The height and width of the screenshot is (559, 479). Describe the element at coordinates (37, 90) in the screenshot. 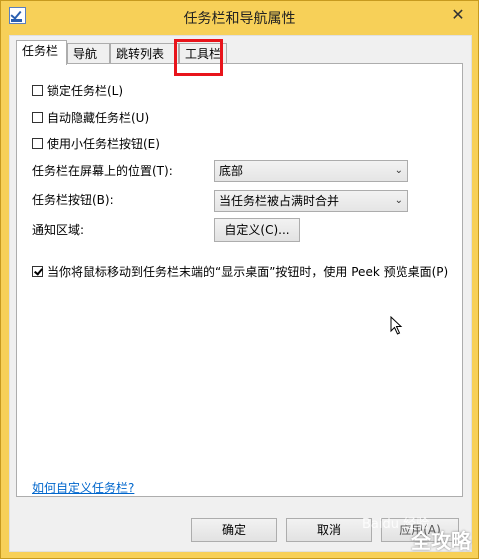

I see `lock-taskbar-checkbox` at that location.